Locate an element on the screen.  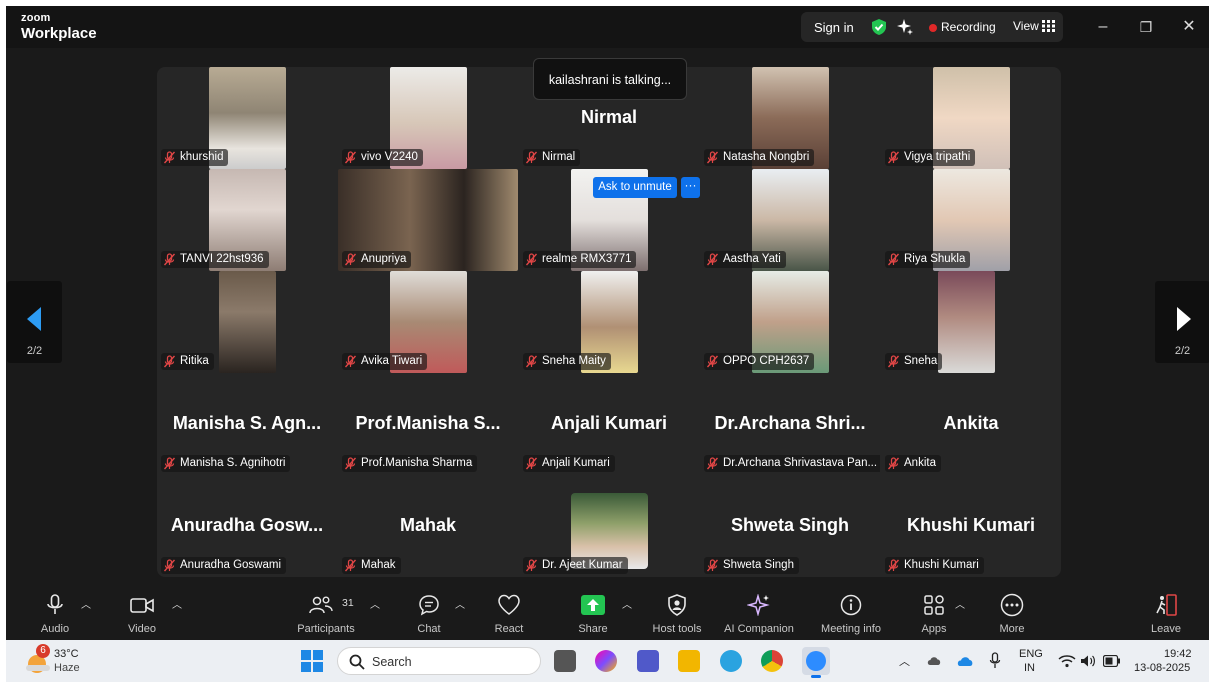
share-options-caret: ︿ is located at coordinates (627, 603).